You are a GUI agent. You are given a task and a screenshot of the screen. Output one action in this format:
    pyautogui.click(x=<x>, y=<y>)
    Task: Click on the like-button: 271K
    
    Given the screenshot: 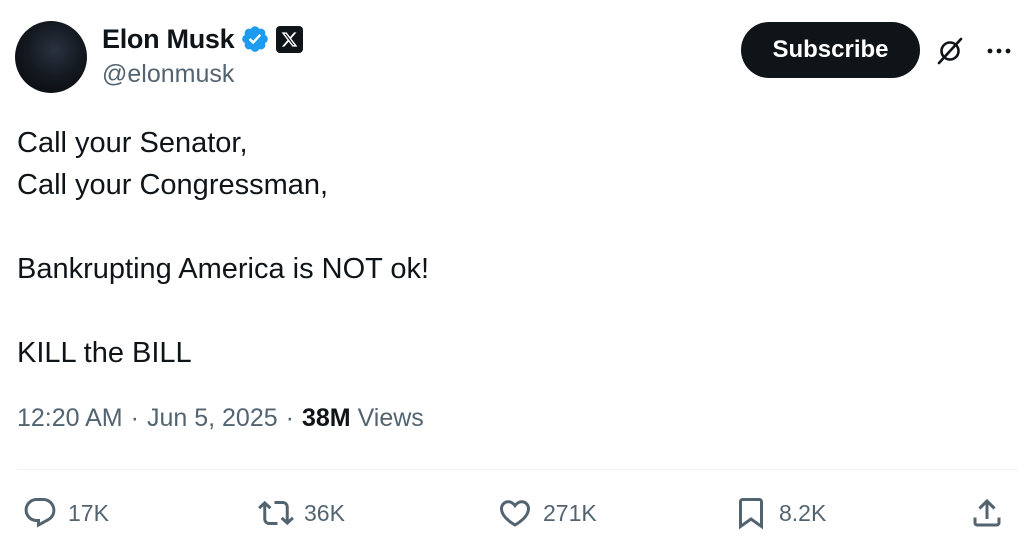 What is the action you would take?
    pyautogui.click(x=547, y=513)
    